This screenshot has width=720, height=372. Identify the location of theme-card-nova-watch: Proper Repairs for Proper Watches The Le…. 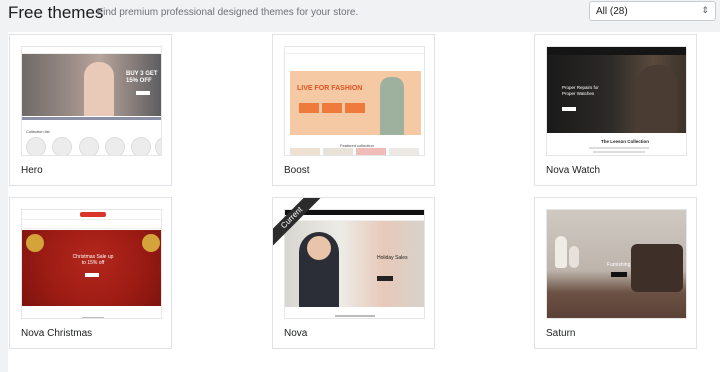
(615, 110).